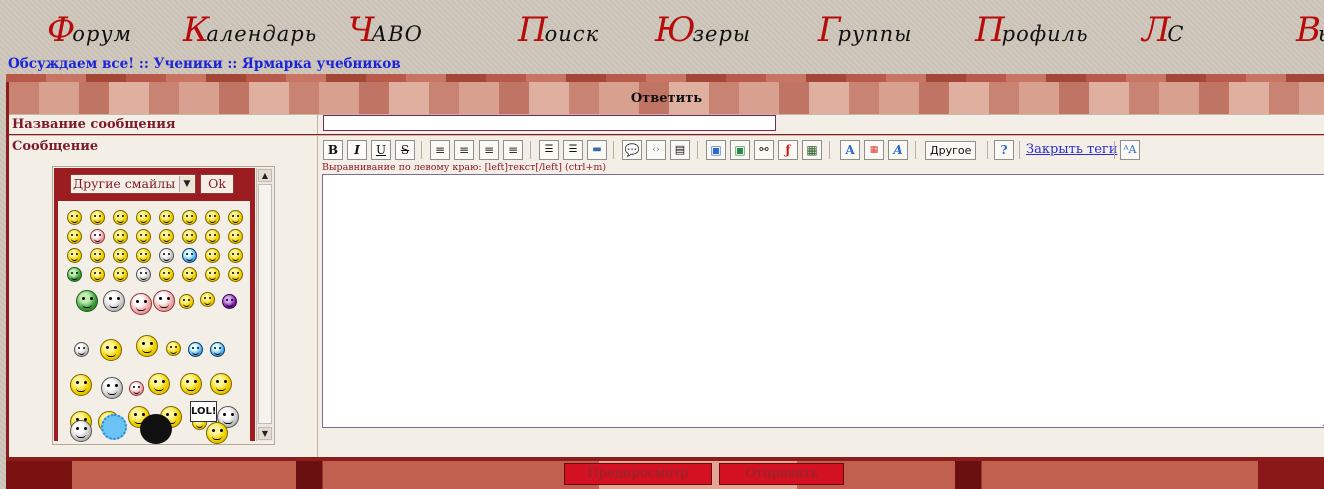  I want to click on translit-icon: ᴬA, so click(1130, 150).